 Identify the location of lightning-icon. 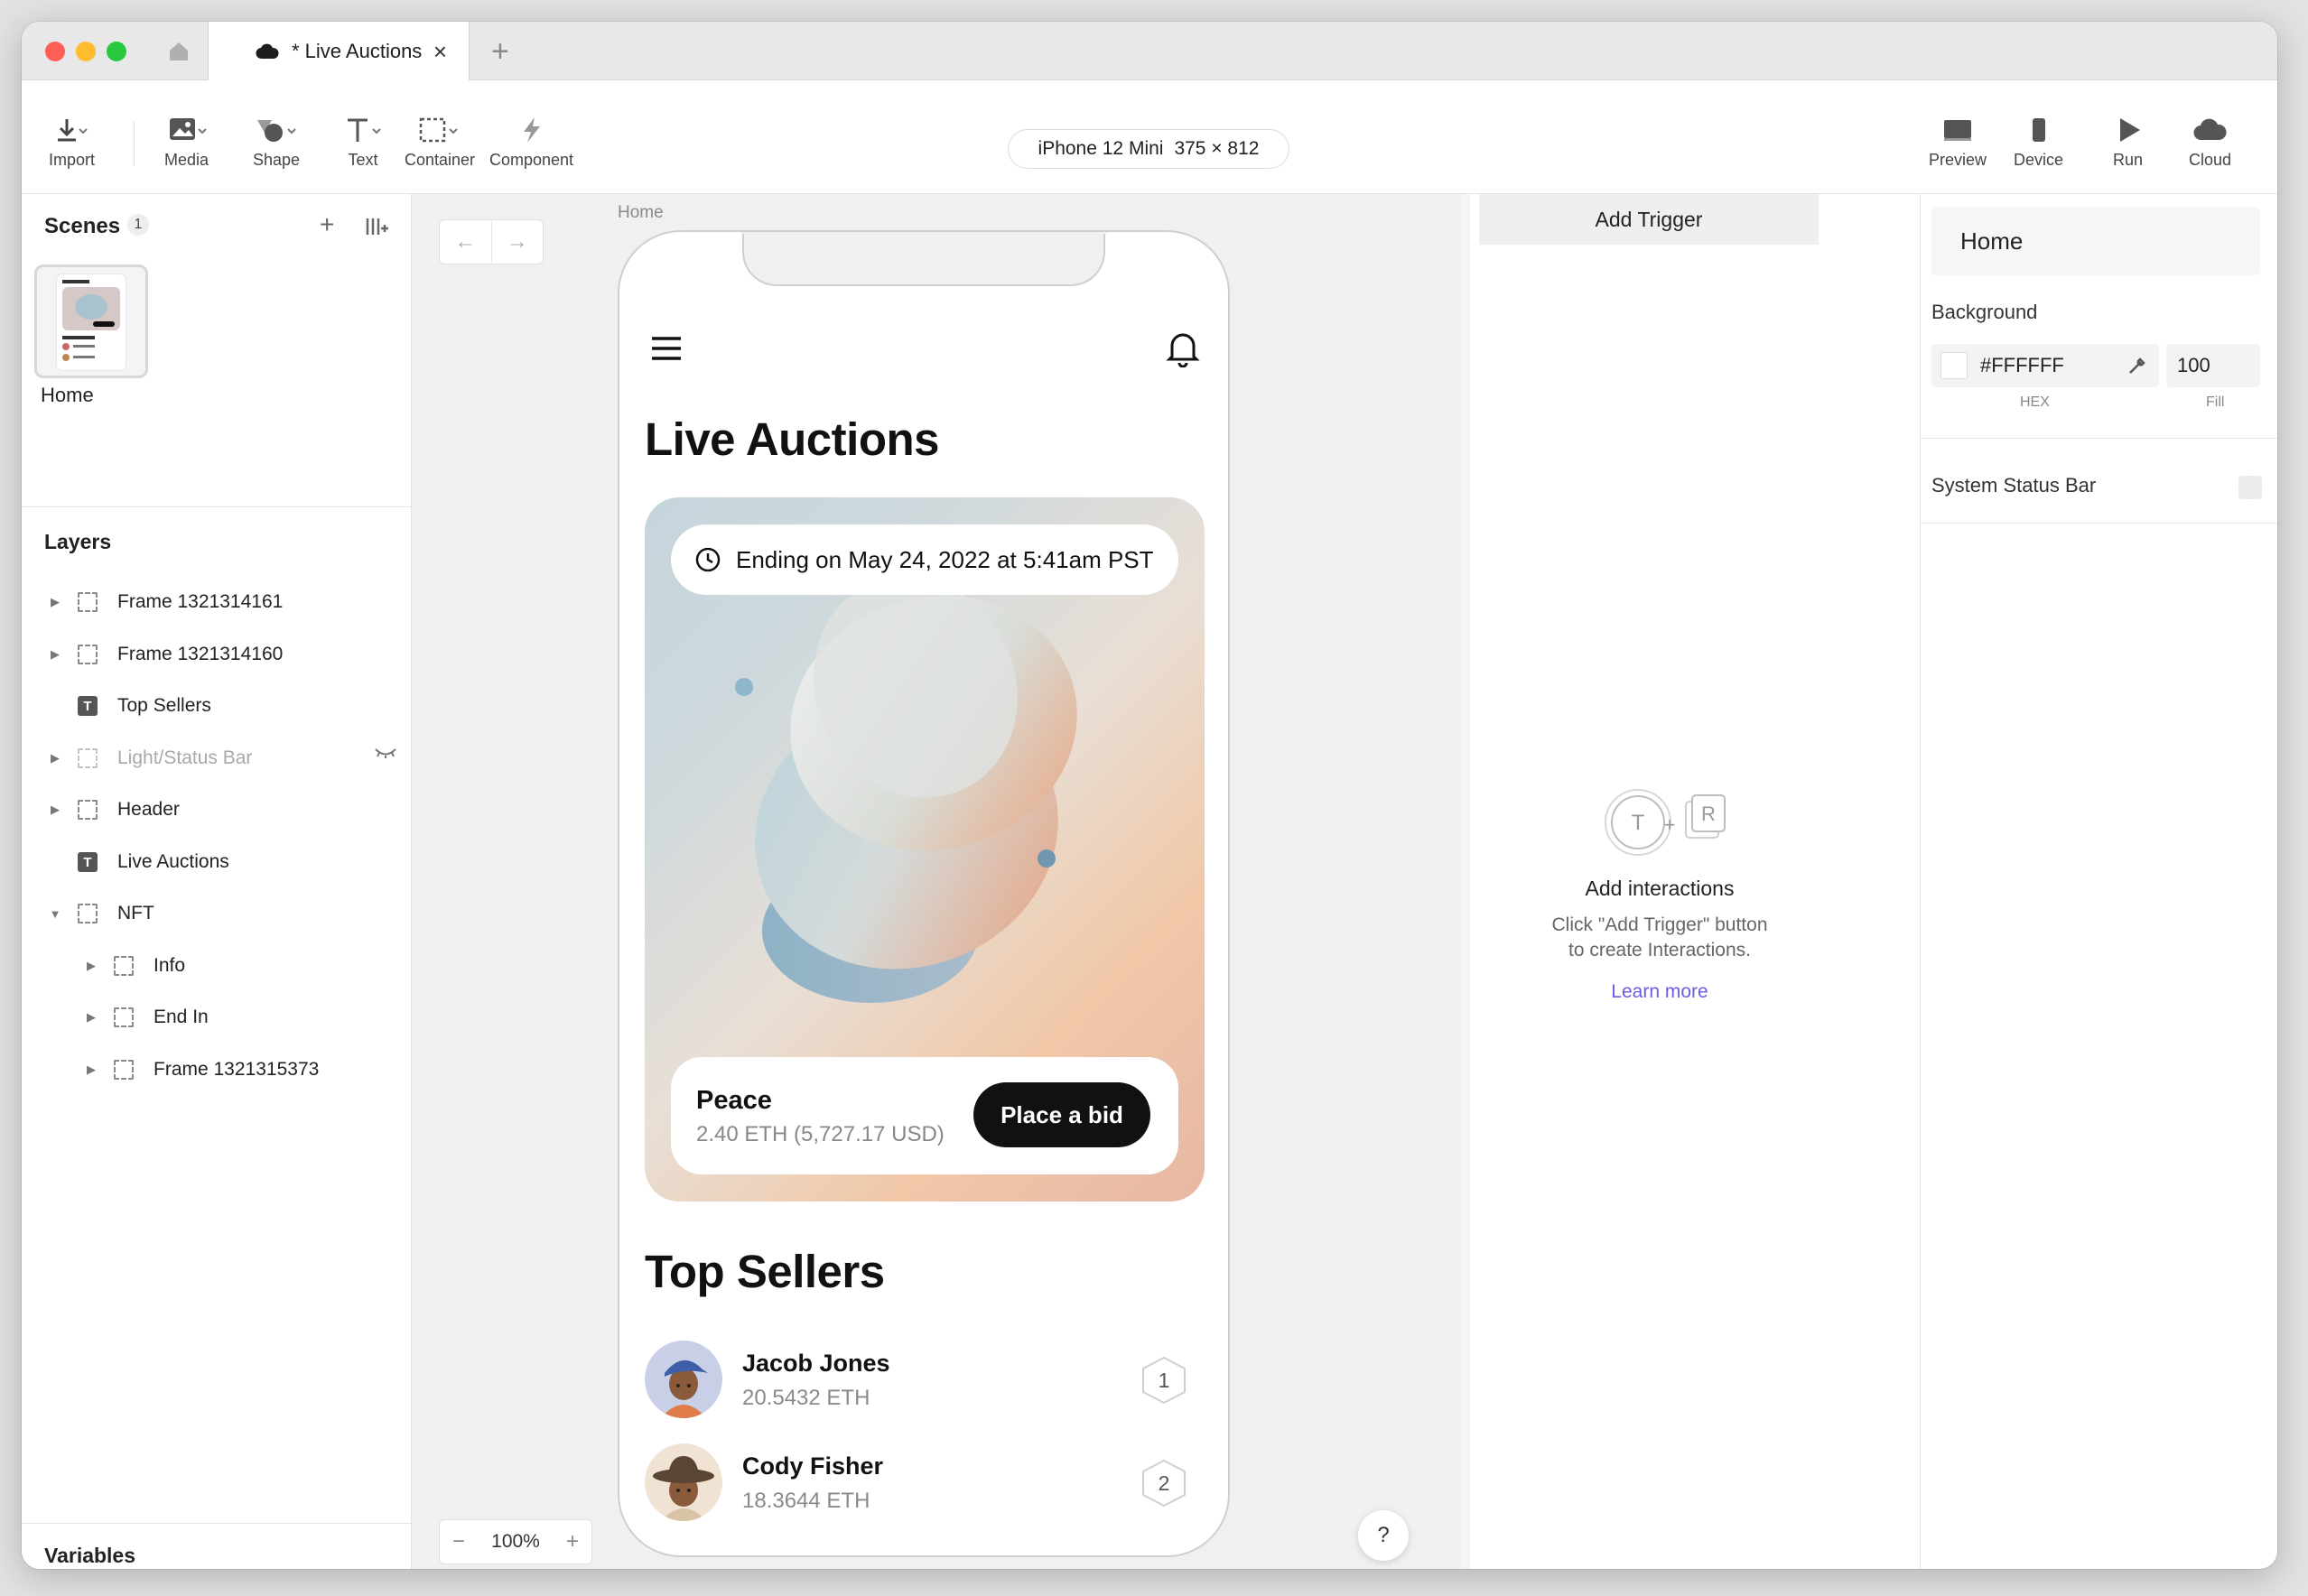
(531, 130).